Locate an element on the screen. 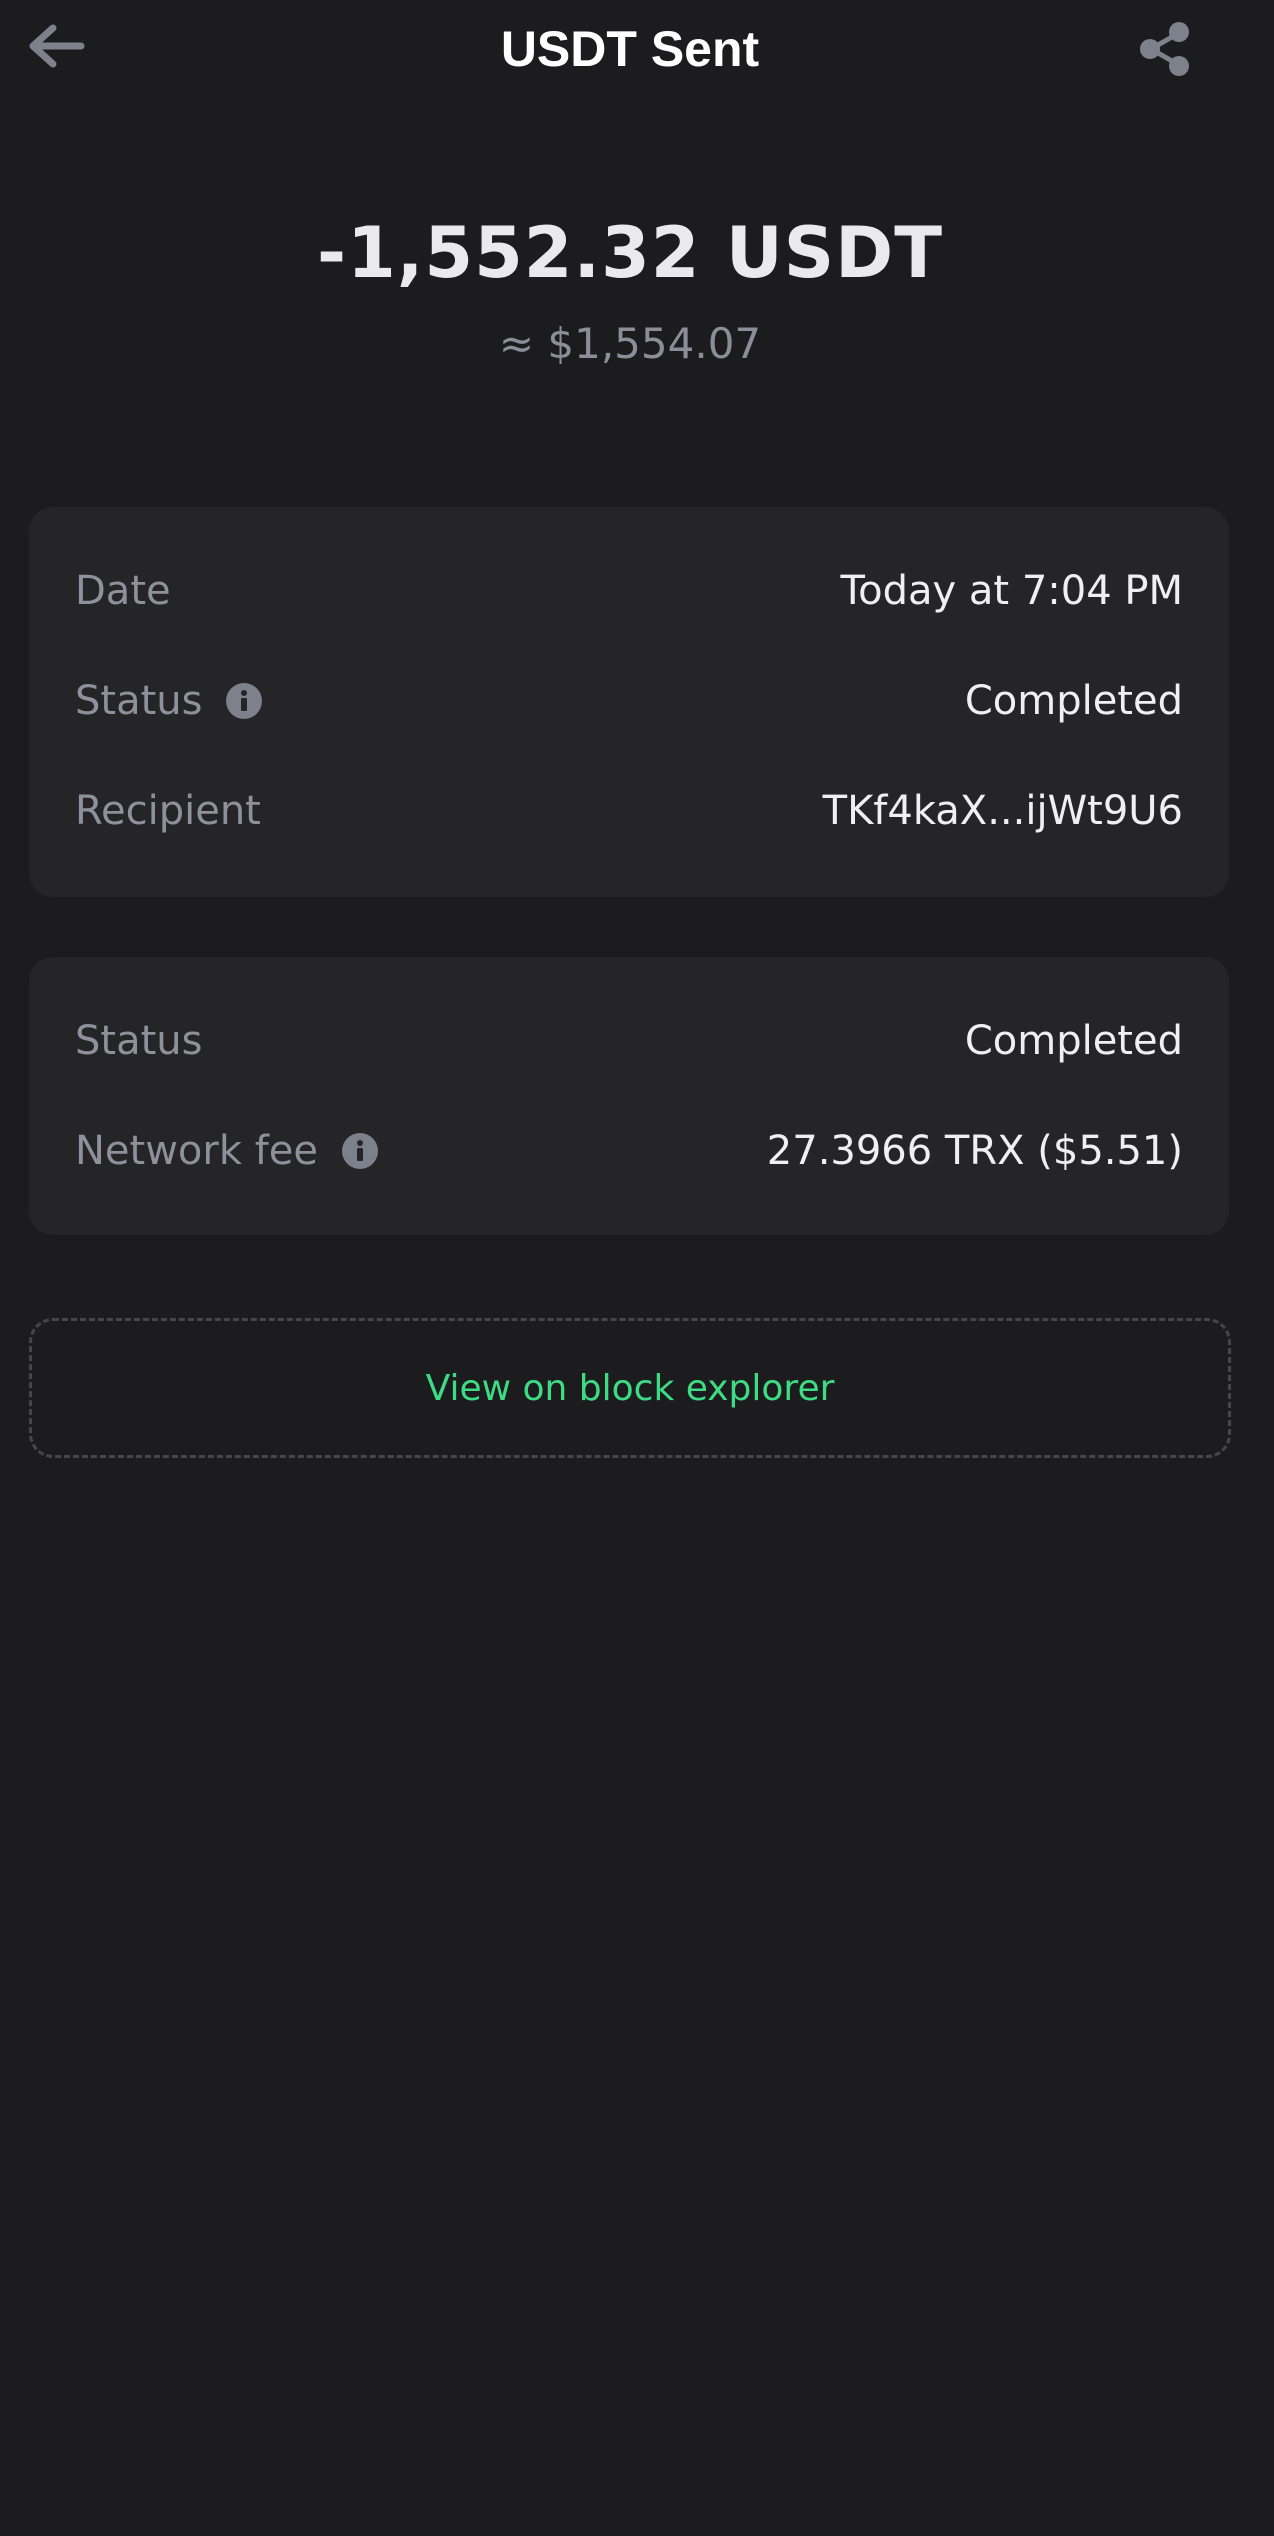 This screenshot has width=1274, height=2536. page-title: USDT Sent is located at coordinates (630, 49).